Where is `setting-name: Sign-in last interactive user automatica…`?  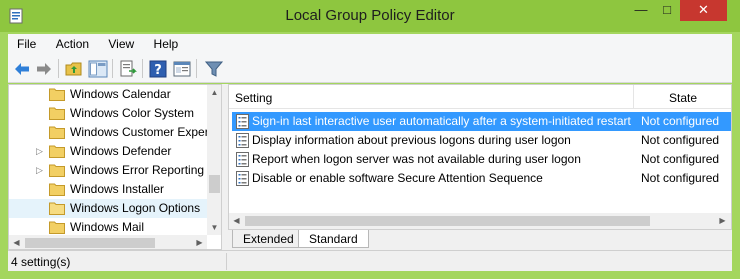
setting-name: Sign-in last interactive user automatica… is located at coordinates (441, 121).